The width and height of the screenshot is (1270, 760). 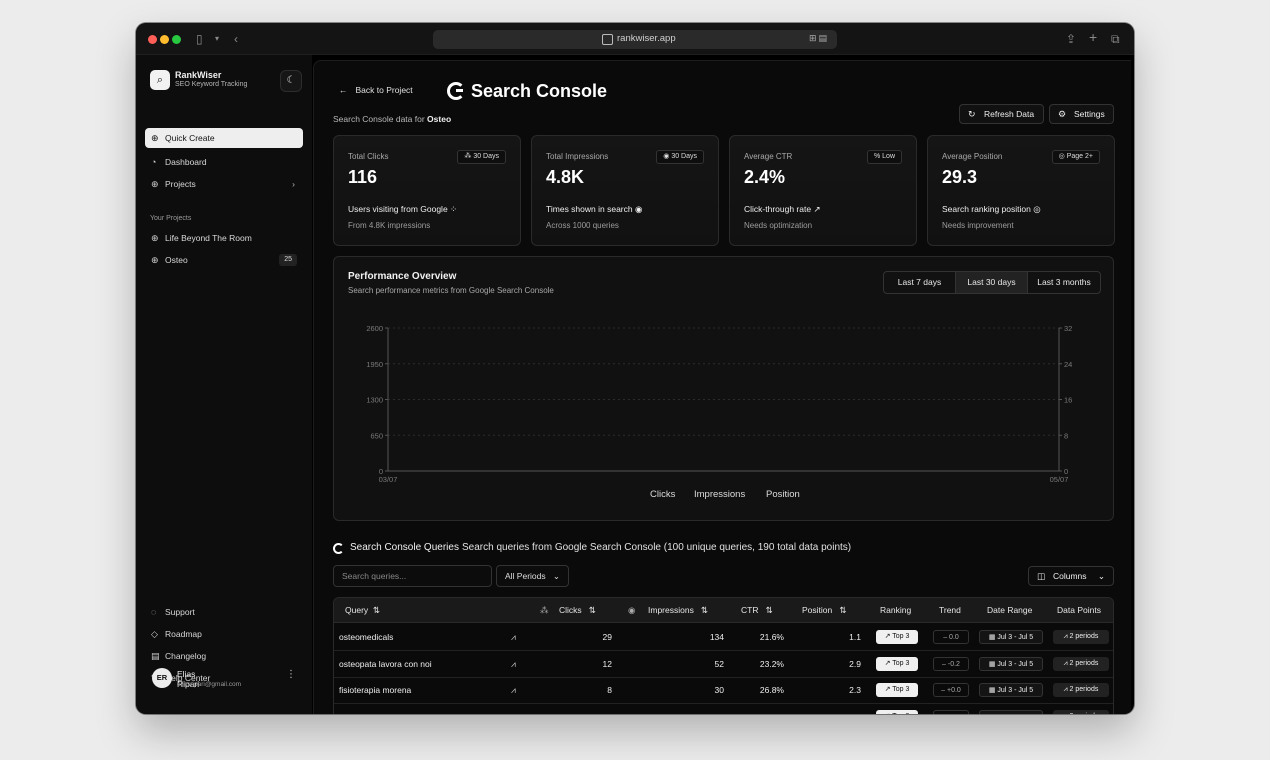 I want to click on header-trend: Trend, so click(x=950, y=610).